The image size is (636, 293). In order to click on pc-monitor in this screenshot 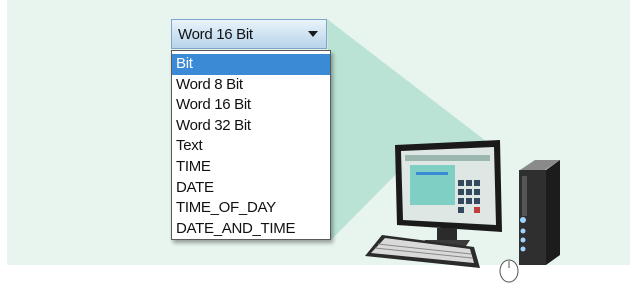, I will do `click(448, 193)`.